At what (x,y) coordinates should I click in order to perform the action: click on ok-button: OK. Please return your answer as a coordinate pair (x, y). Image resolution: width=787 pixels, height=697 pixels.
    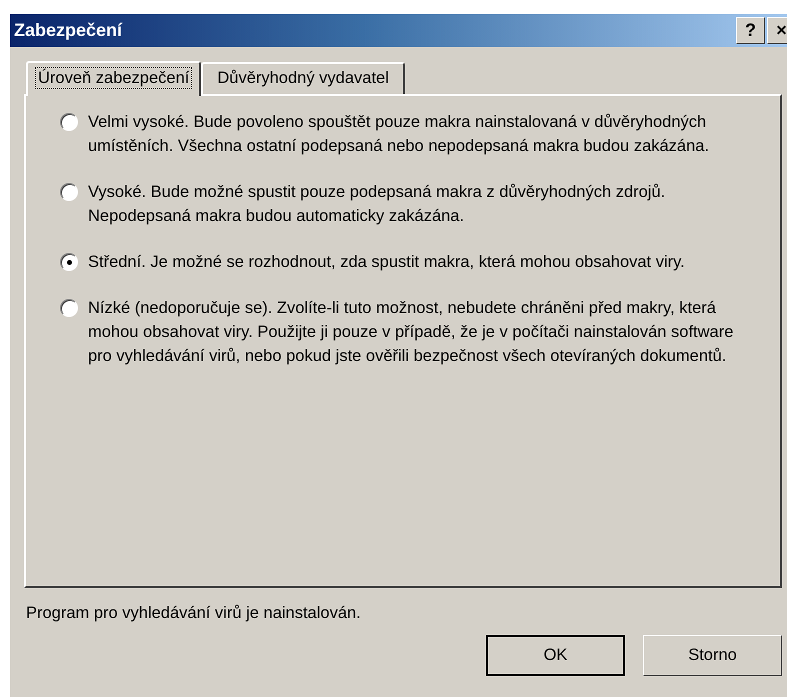
    Looking at the image, I should click on (555, 655).